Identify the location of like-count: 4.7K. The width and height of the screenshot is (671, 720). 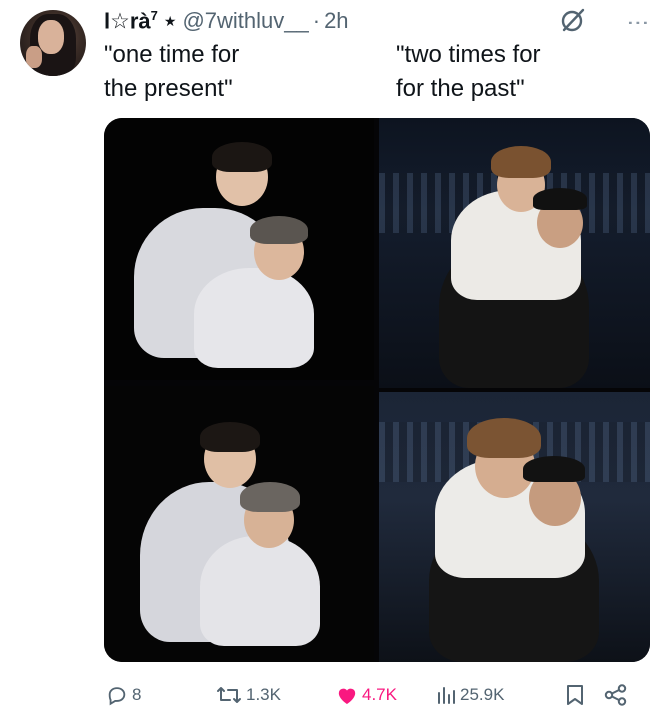
(379, 694).